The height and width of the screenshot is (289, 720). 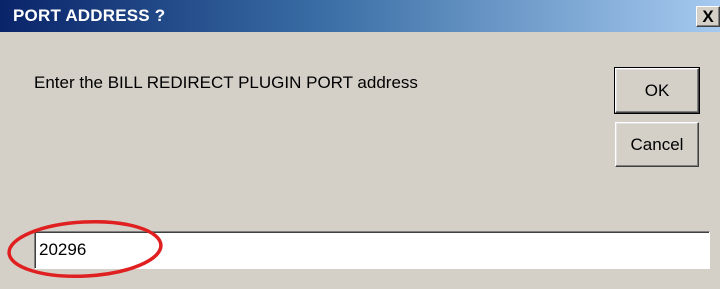 I want to click on dialog-title: PORT ADDRESS ?, so click(x=89, y=15).